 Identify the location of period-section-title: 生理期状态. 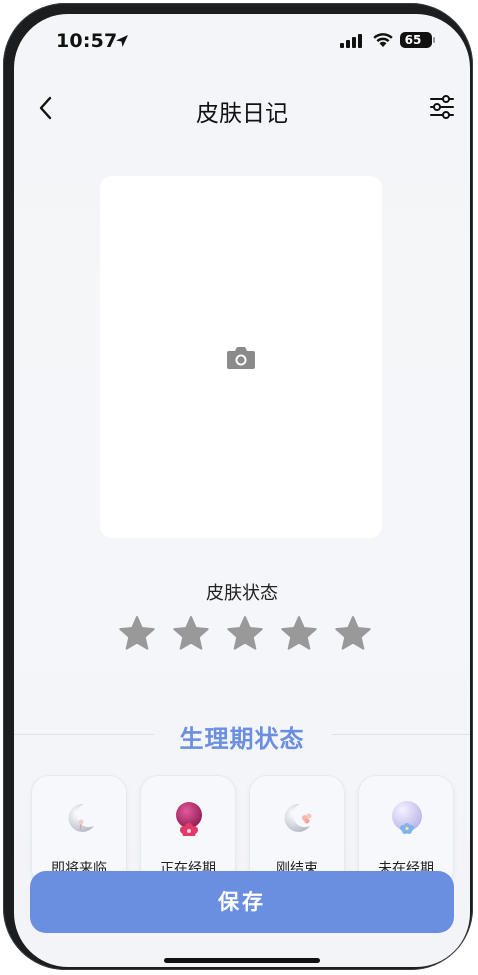
(242, 739).